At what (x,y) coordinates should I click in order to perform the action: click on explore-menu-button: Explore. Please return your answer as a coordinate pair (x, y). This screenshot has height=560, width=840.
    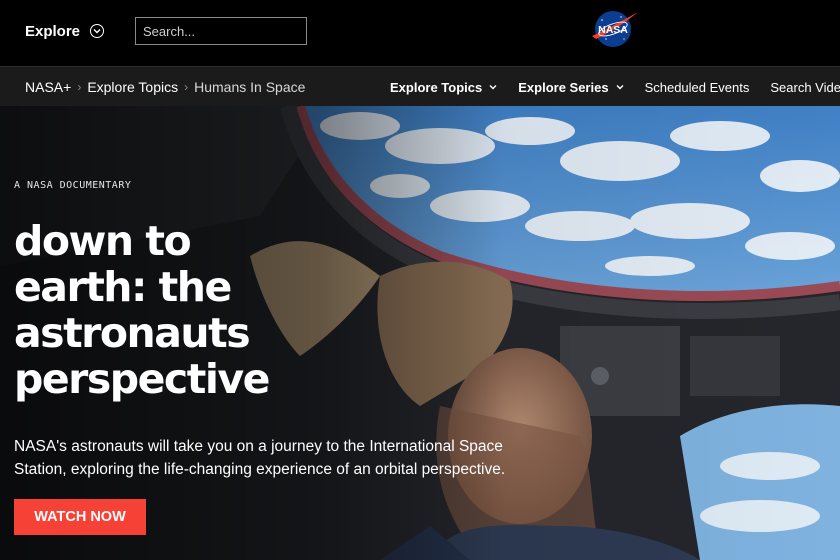
    Looking at the image, I should click on (65, 31).